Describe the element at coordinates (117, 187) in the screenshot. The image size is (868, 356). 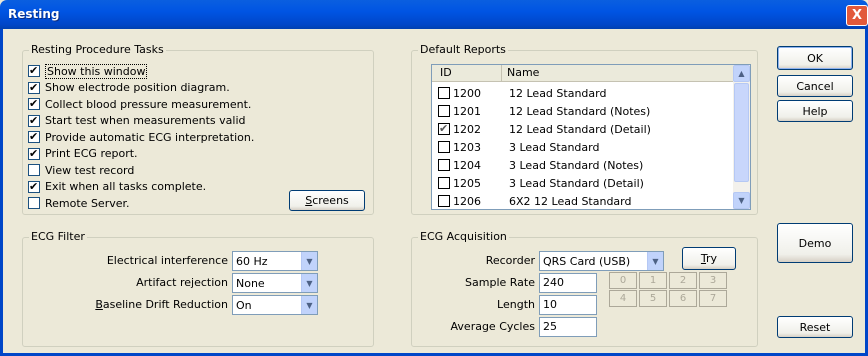
I see `task-checkbox: Exit when all tasks complete.` at that location.